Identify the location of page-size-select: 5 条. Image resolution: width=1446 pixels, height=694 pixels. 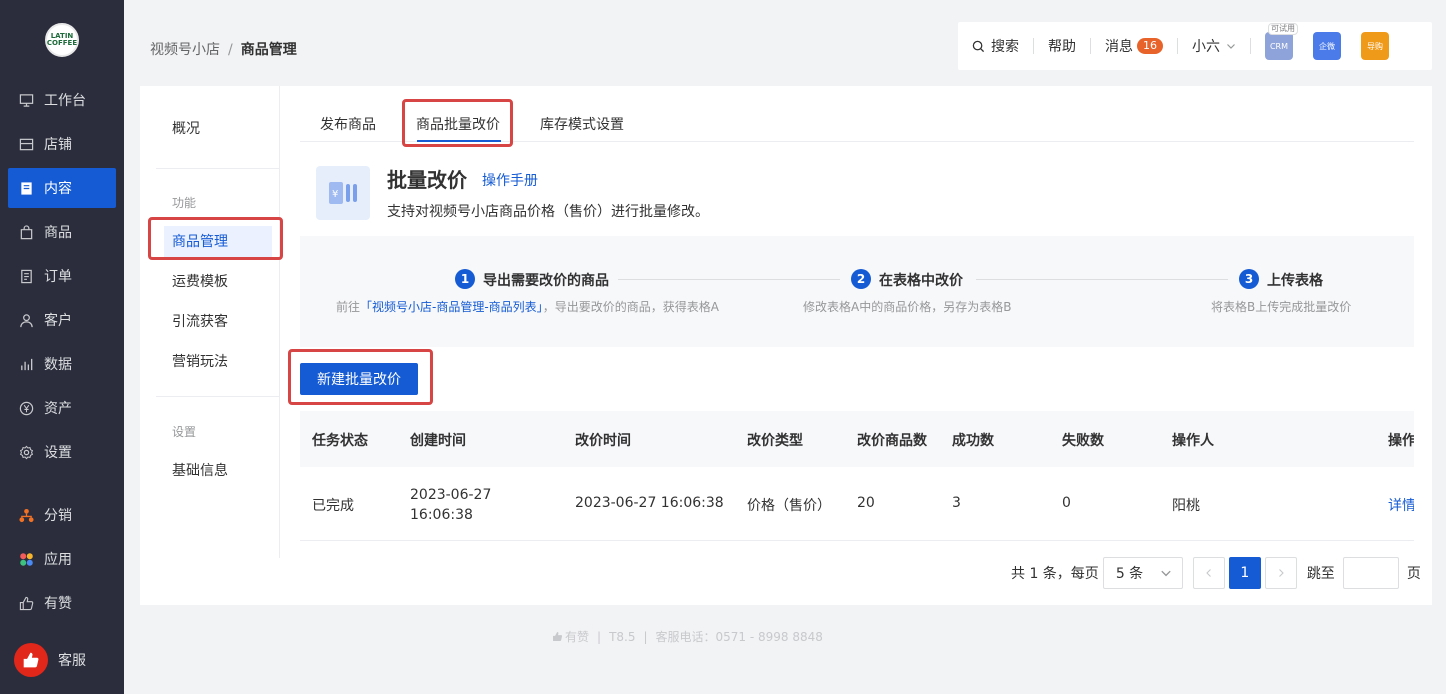
(1142, 573).